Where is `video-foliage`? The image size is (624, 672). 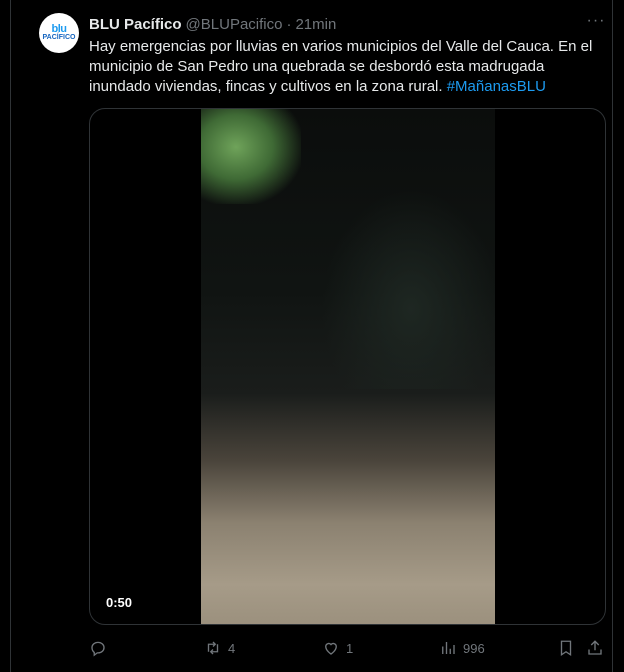 video-foliage is located at coordinates (251, 156).